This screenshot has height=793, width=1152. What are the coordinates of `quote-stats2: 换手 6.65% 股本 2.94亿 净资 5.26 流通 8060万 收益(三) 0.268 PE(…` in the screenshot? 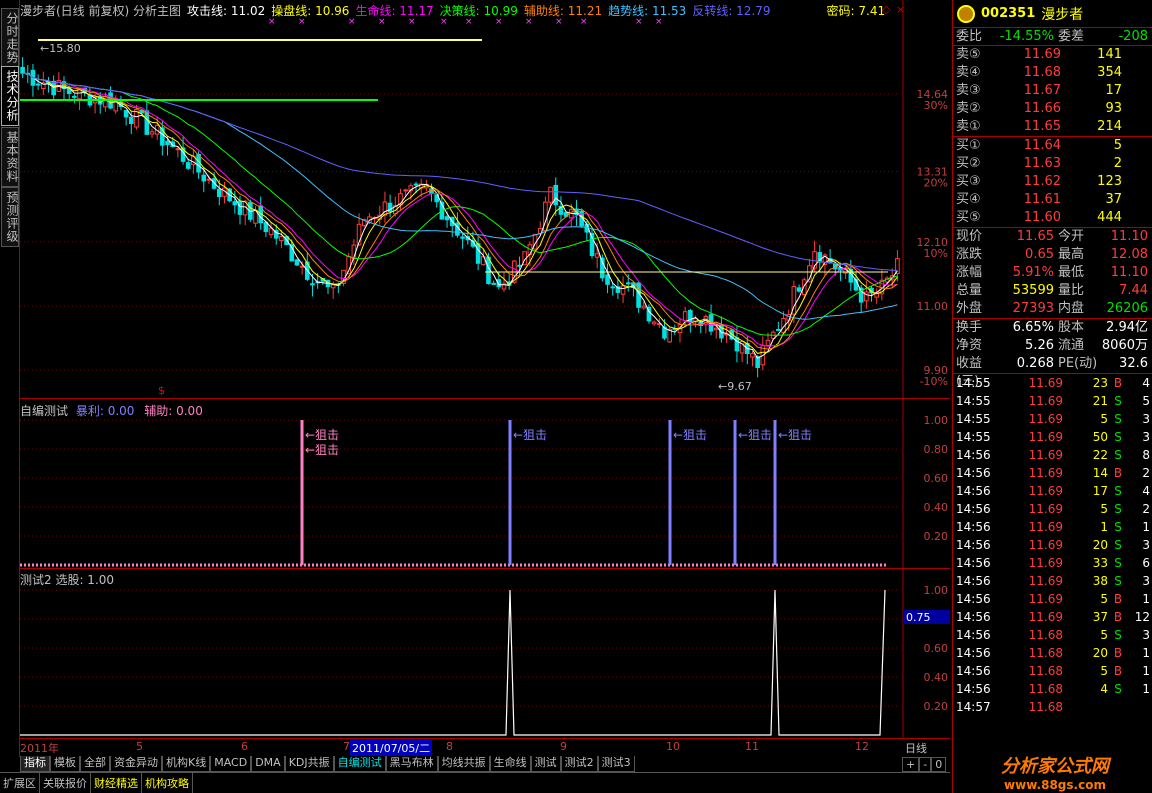 It's located at (1052, 354).